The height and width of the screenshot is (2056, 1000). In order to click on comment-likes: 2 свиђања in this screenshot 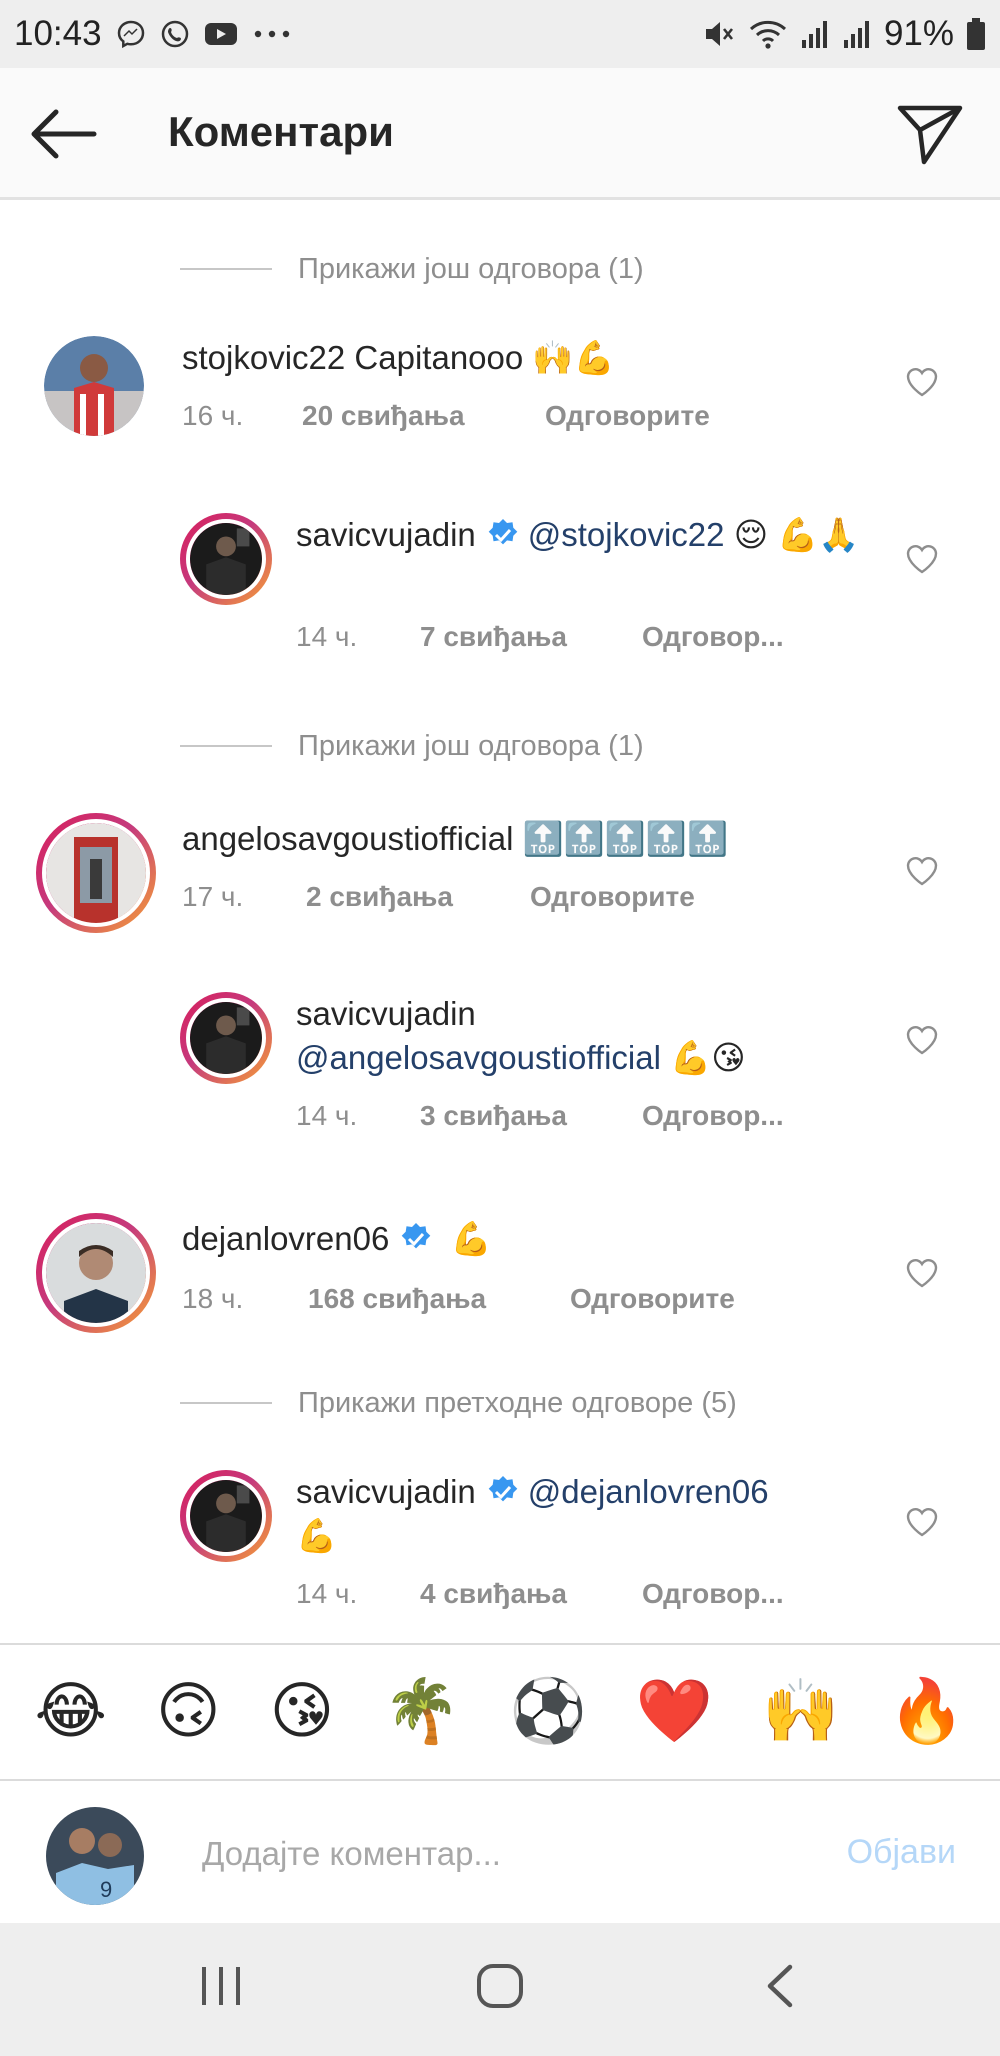, I will do `click(418, 897)`.